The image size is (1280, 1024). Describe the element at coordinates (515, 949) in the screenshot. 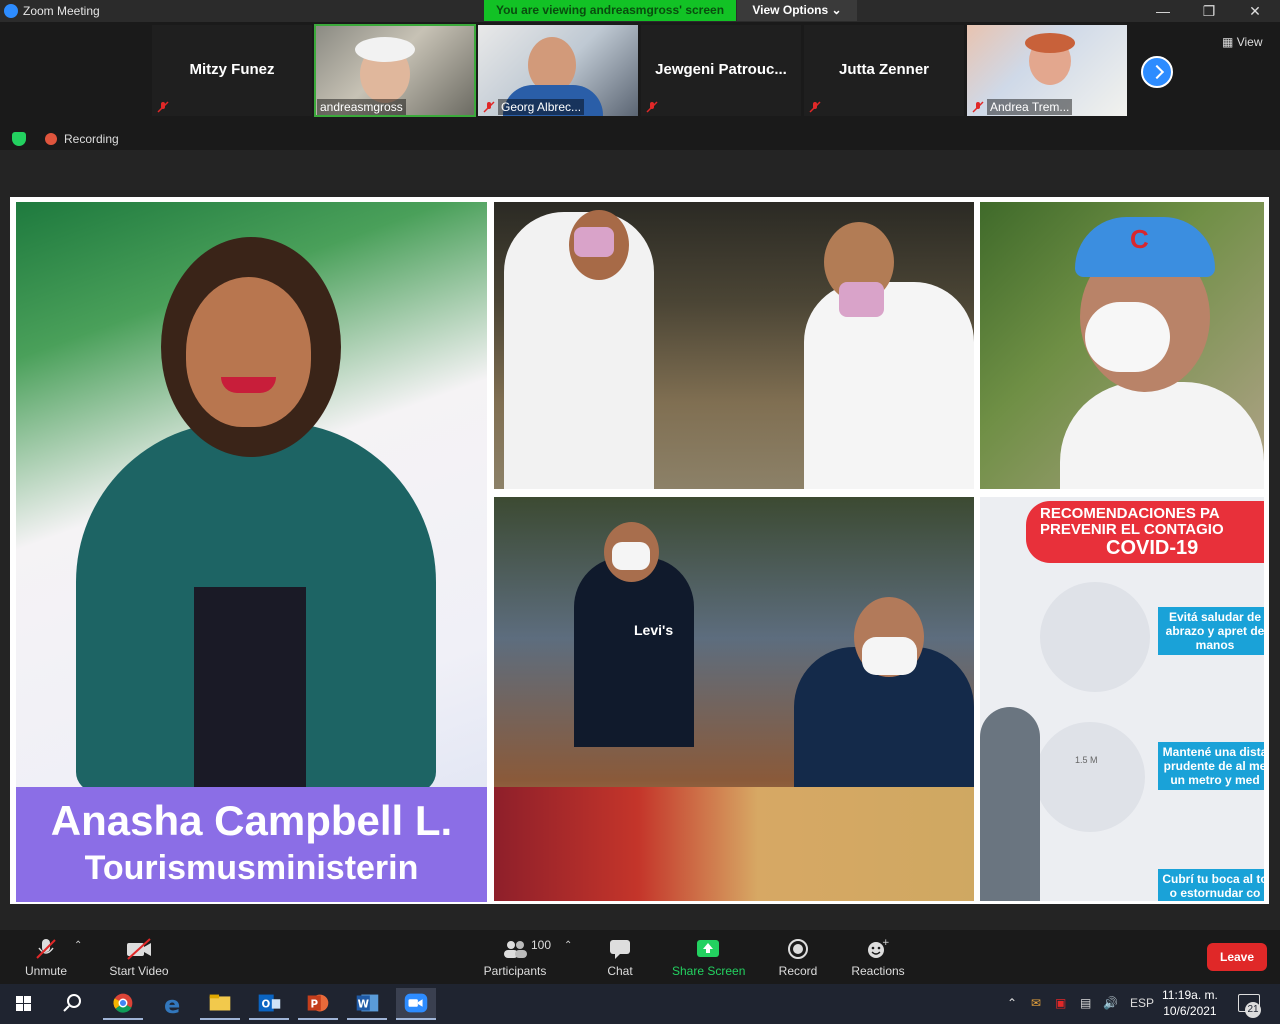

I see `participants-icon` at that location.